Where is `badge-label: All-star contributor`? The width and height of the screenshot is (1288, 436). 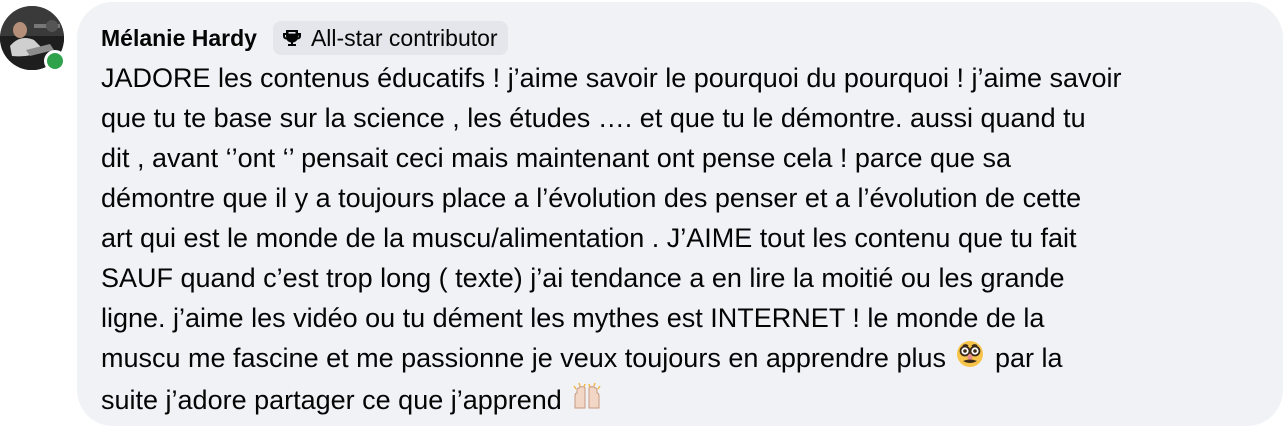 badge-label: All-star contributor is located at coordinates (404, 37).